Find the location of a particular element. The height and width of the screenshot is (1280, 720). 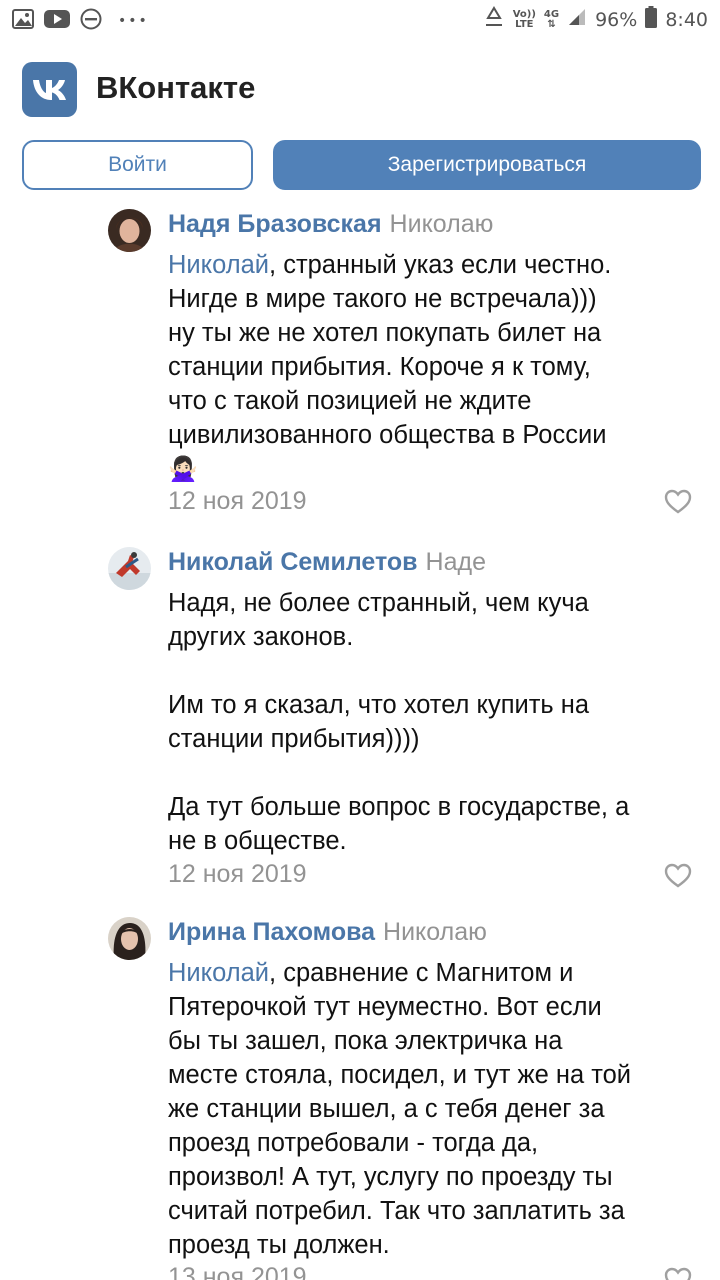

comment-date: 13 ноя 2019 is located at coordinates (237, 1271).